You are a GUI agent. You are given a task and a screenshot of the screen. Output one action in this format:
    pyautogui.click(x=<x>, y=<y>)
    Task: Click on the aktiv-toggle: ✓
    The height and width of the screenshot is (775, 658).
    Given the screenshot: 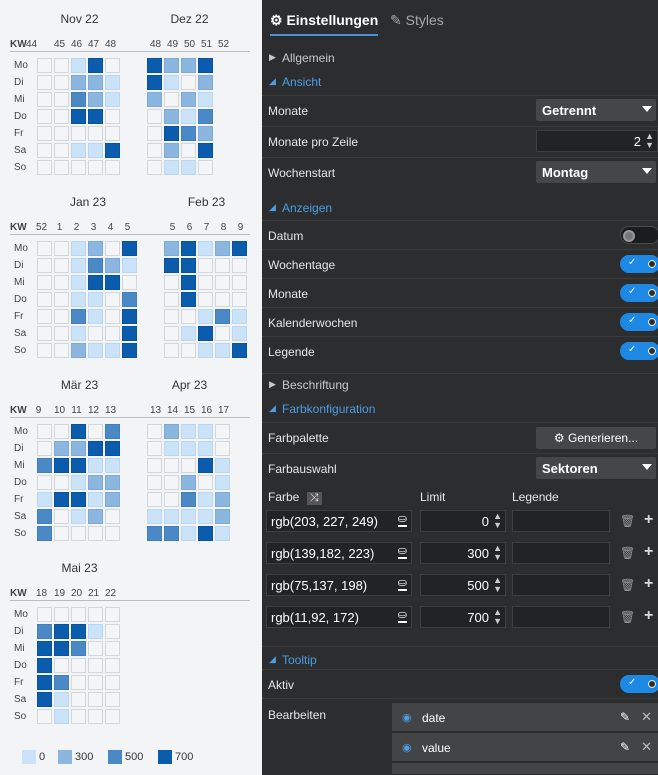 What is the action you would take?
    pyautogui.click(x=639, y=684)
    